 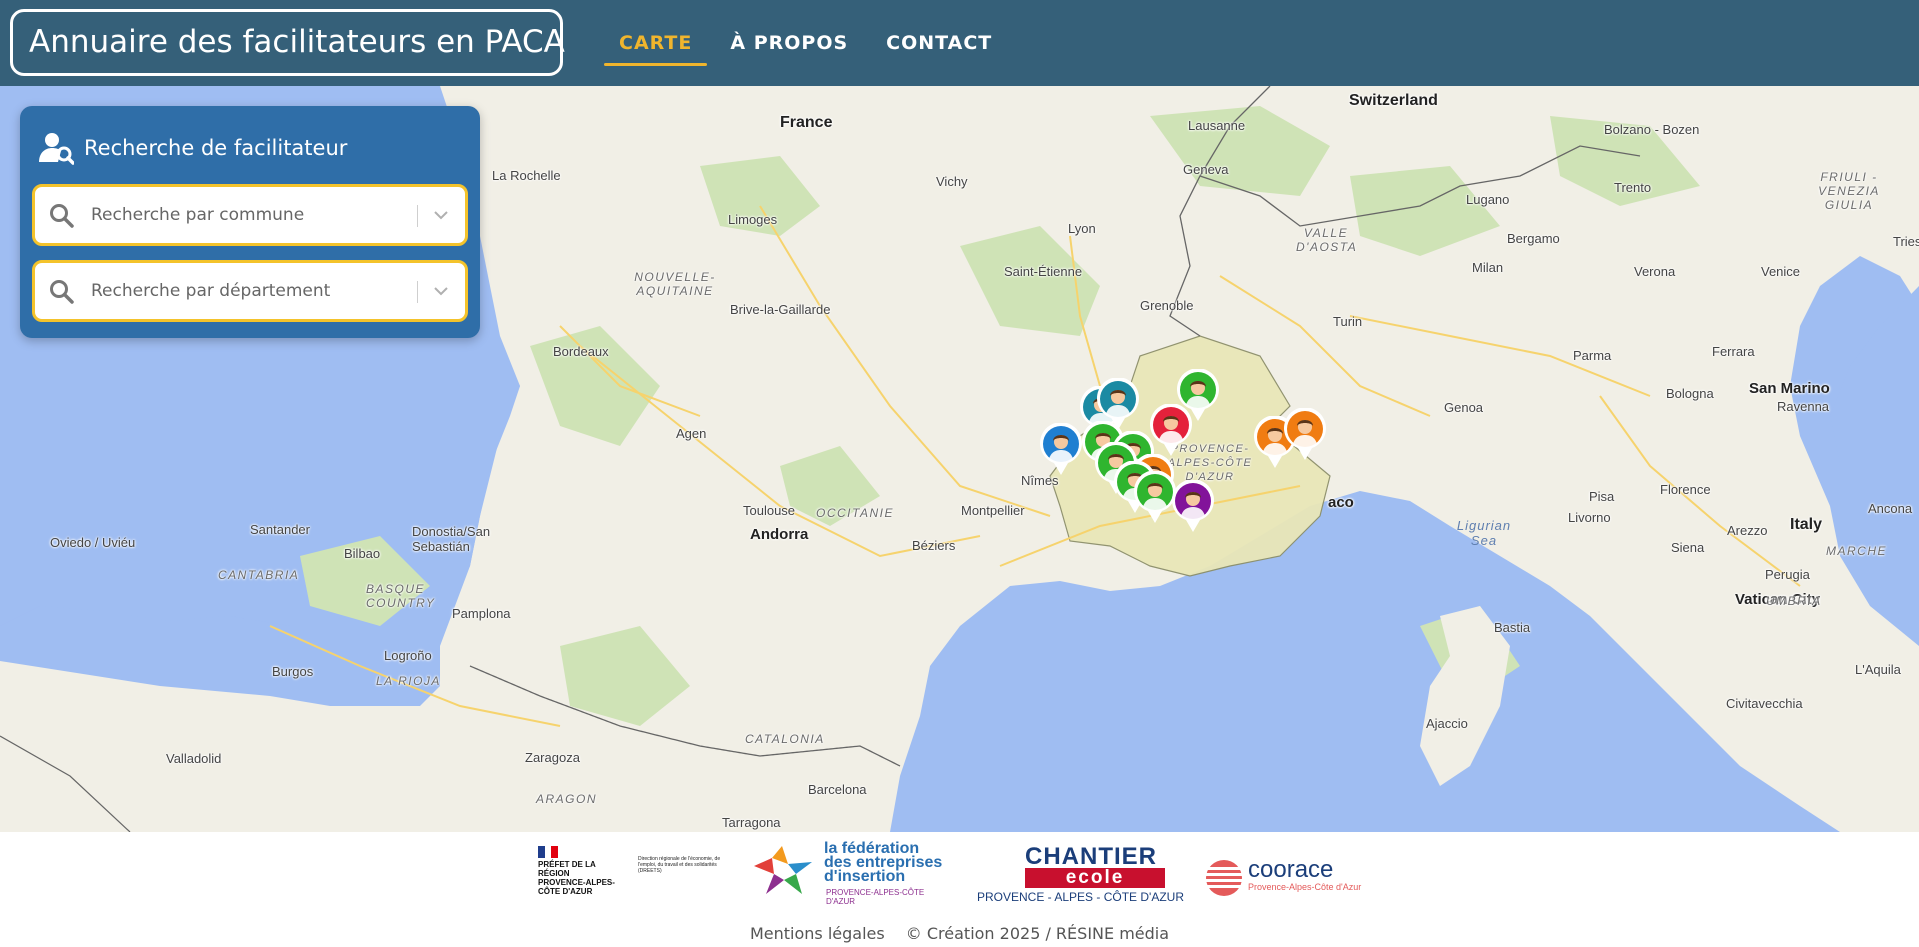 I want to click on commune-select: Recherche par commune, so click(x=250, y=215).